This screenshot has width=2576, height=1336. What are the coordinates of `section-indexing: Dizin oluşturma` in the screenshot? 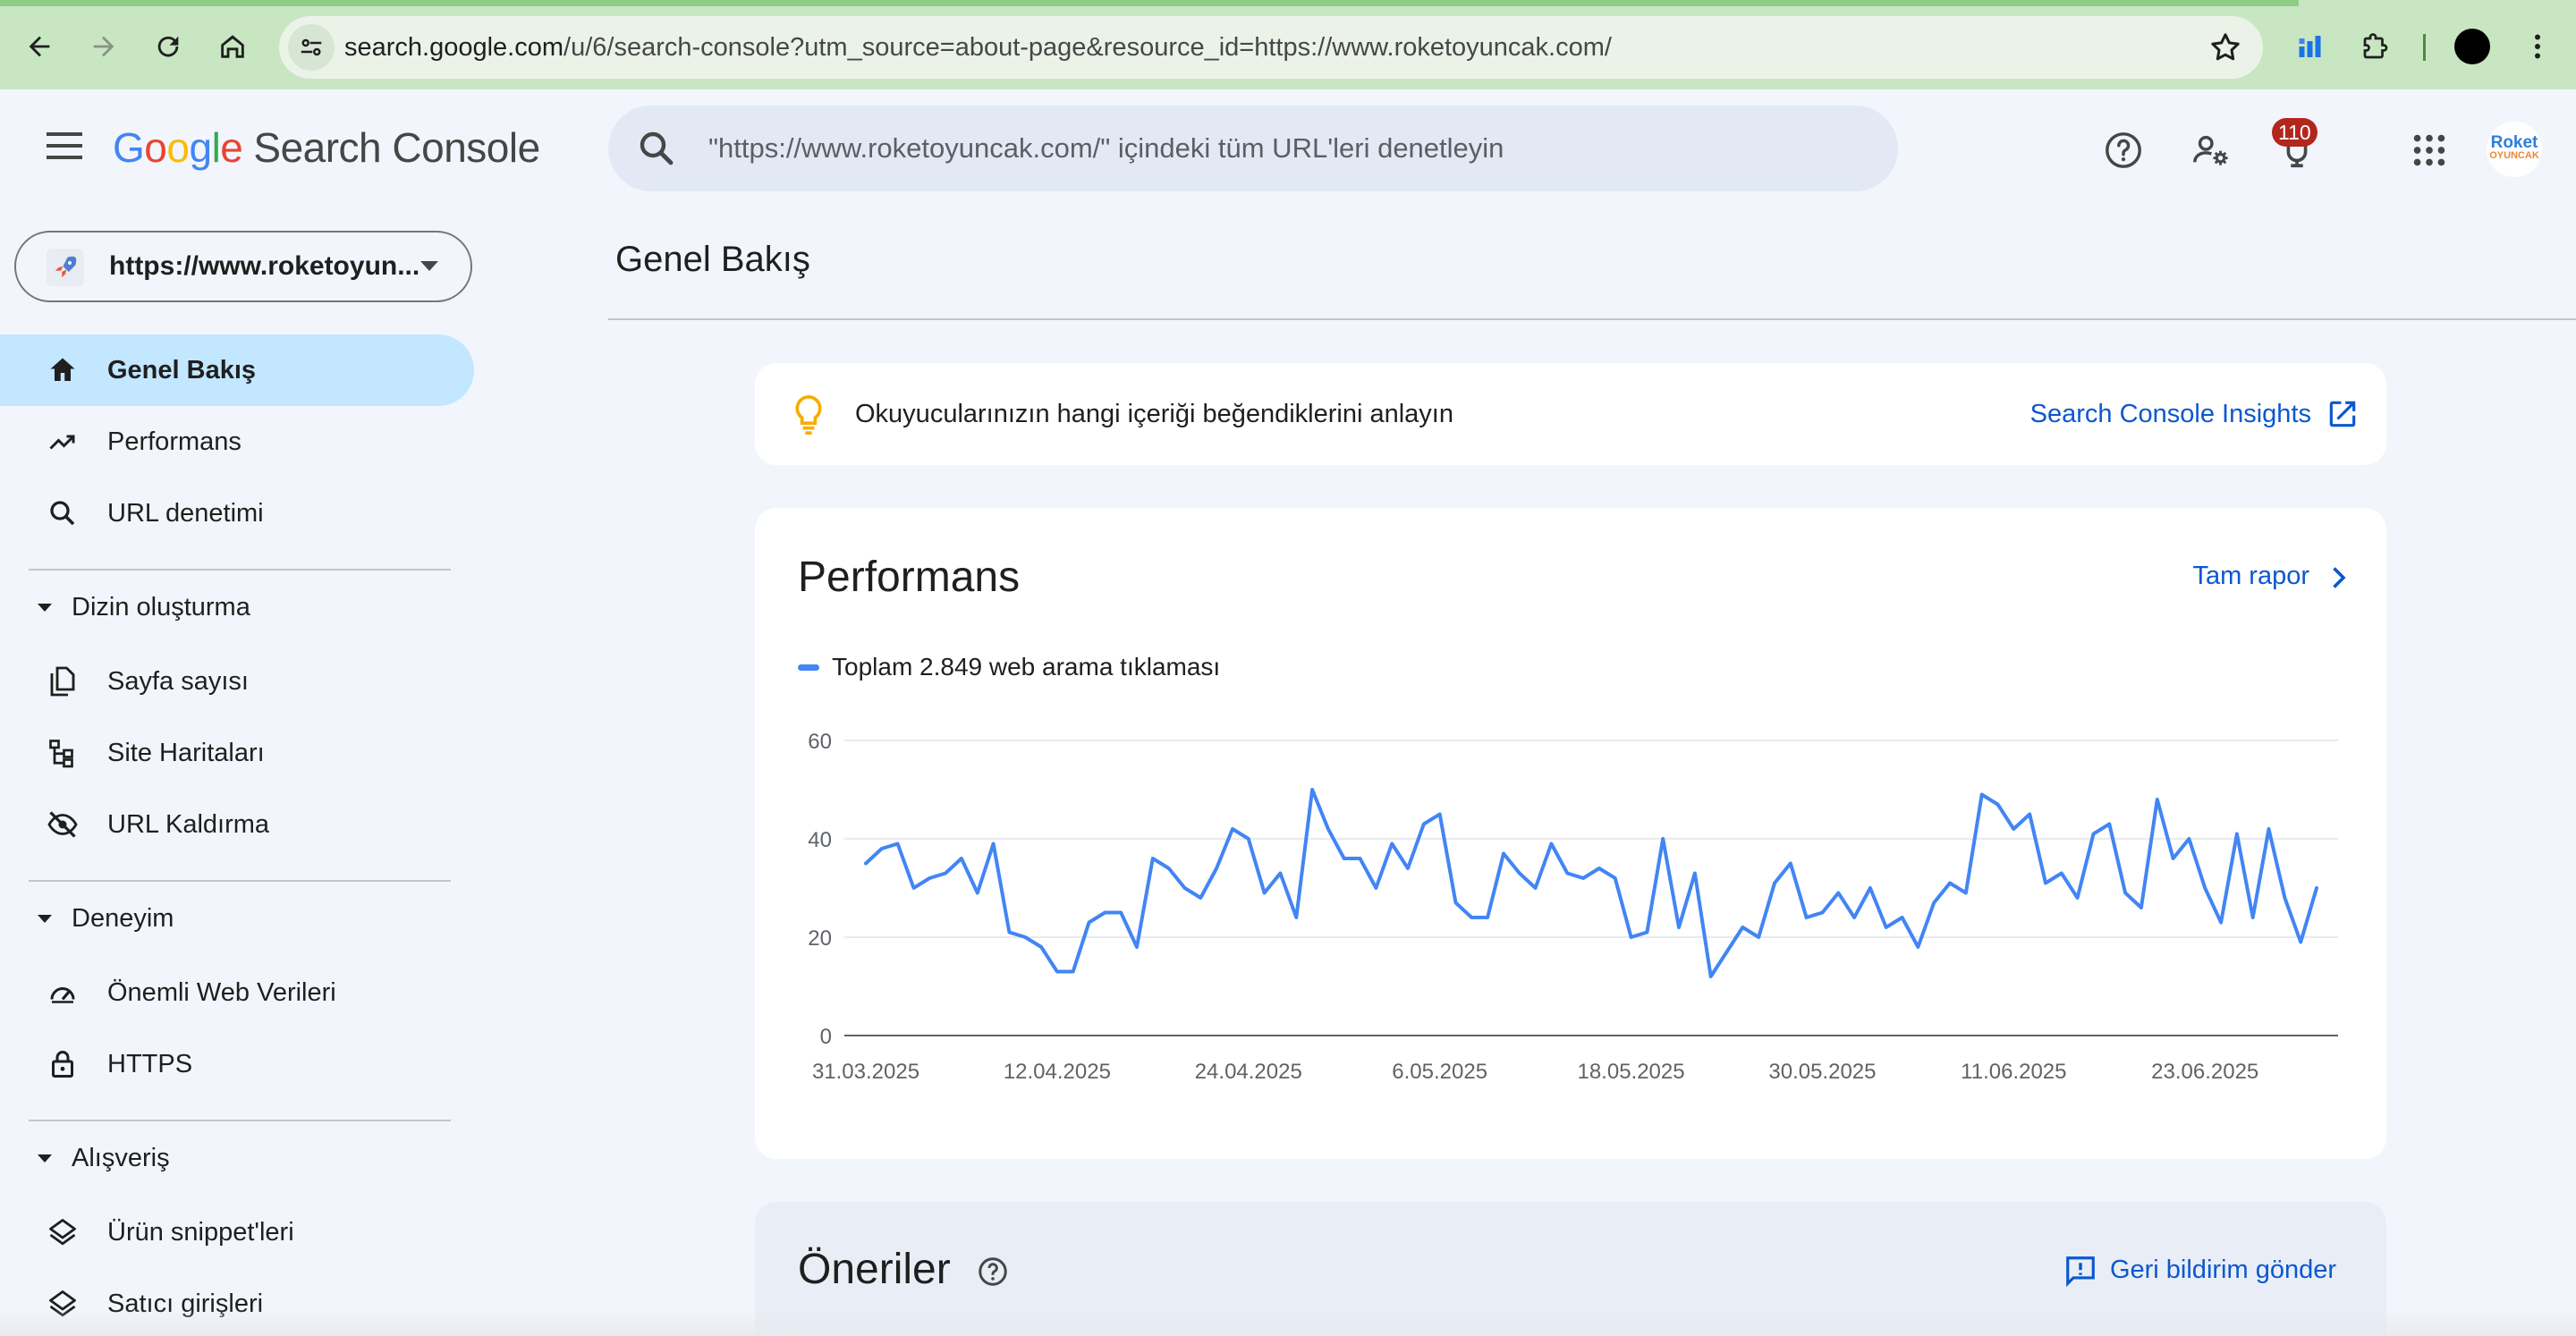 It's located at (237, 607).